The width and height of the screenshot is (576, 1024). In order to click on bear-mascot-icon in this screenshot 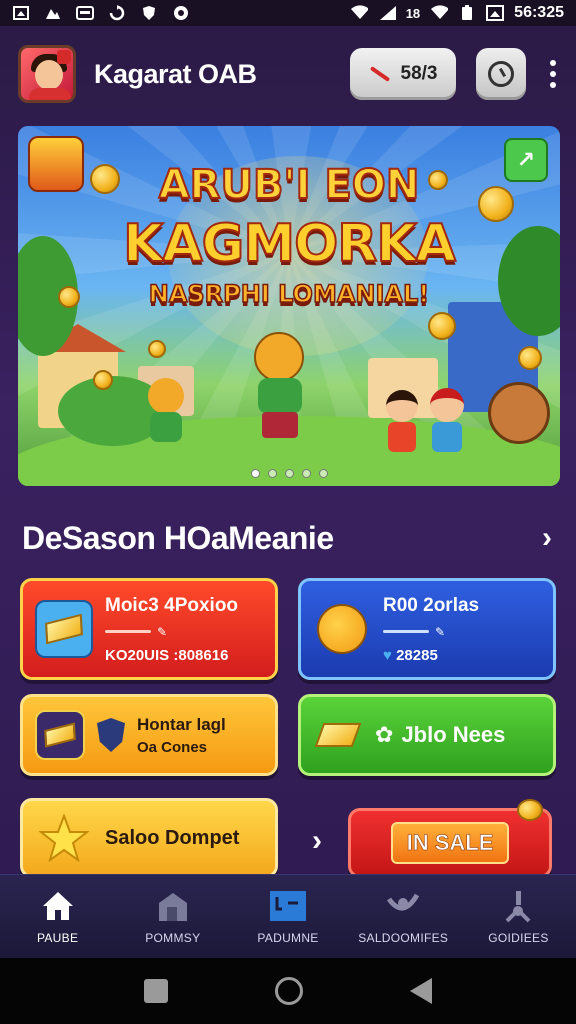, I will do `click(342, 629)`.